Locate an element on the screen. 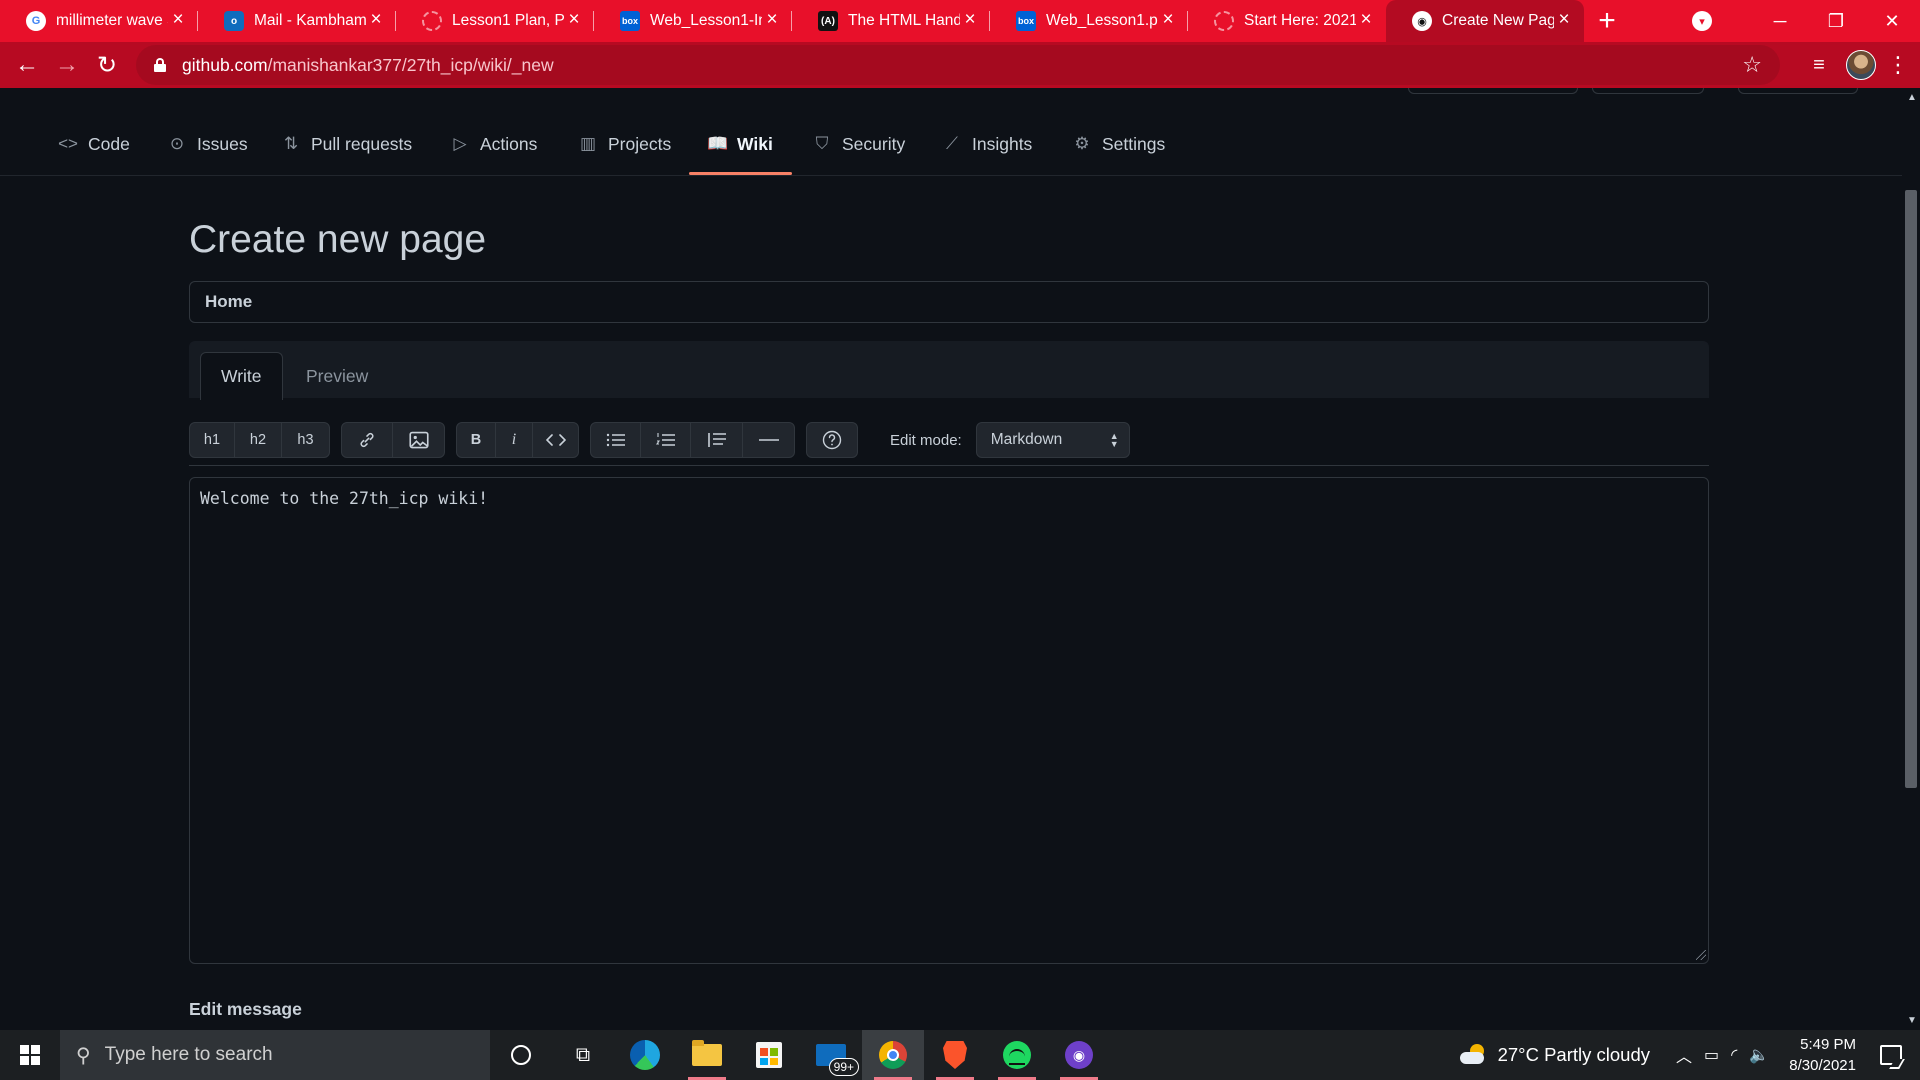  shield-icon: ⛉ is located at coordinates (822, 143).